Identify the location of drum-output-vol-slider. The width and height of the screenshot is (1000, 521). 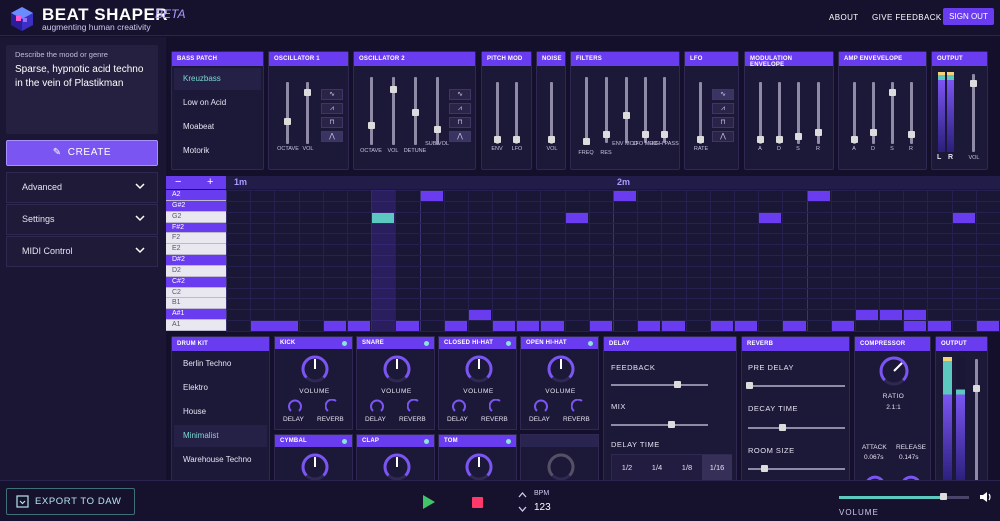
(976, 420).